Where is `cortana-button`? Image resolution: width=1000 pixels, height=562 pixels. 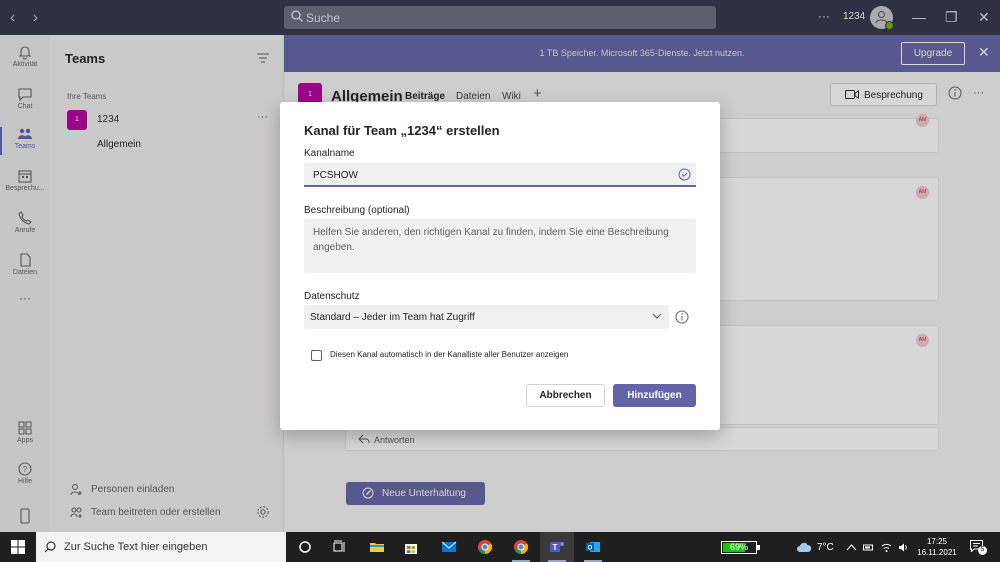
cortana-button is located at coordinates (305, 547).